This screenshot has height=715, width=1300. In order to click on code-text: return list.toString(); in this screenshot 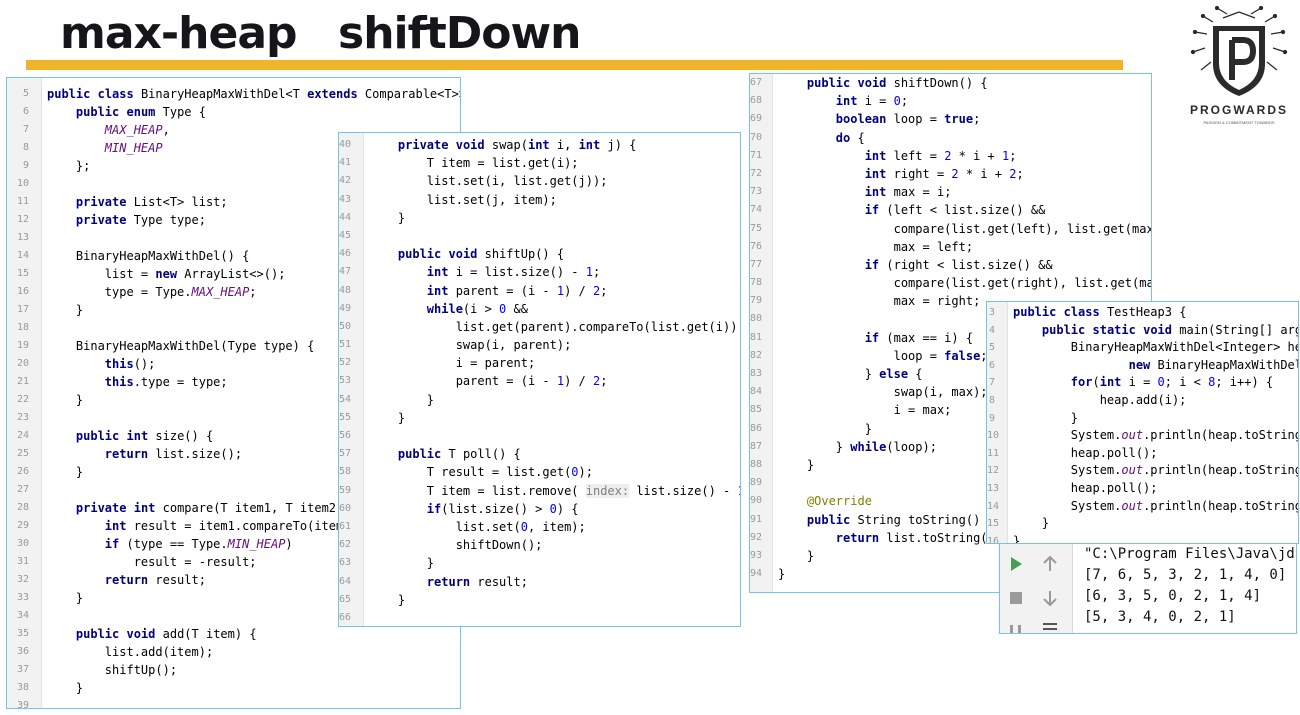, I will do `click(890, 538)`.